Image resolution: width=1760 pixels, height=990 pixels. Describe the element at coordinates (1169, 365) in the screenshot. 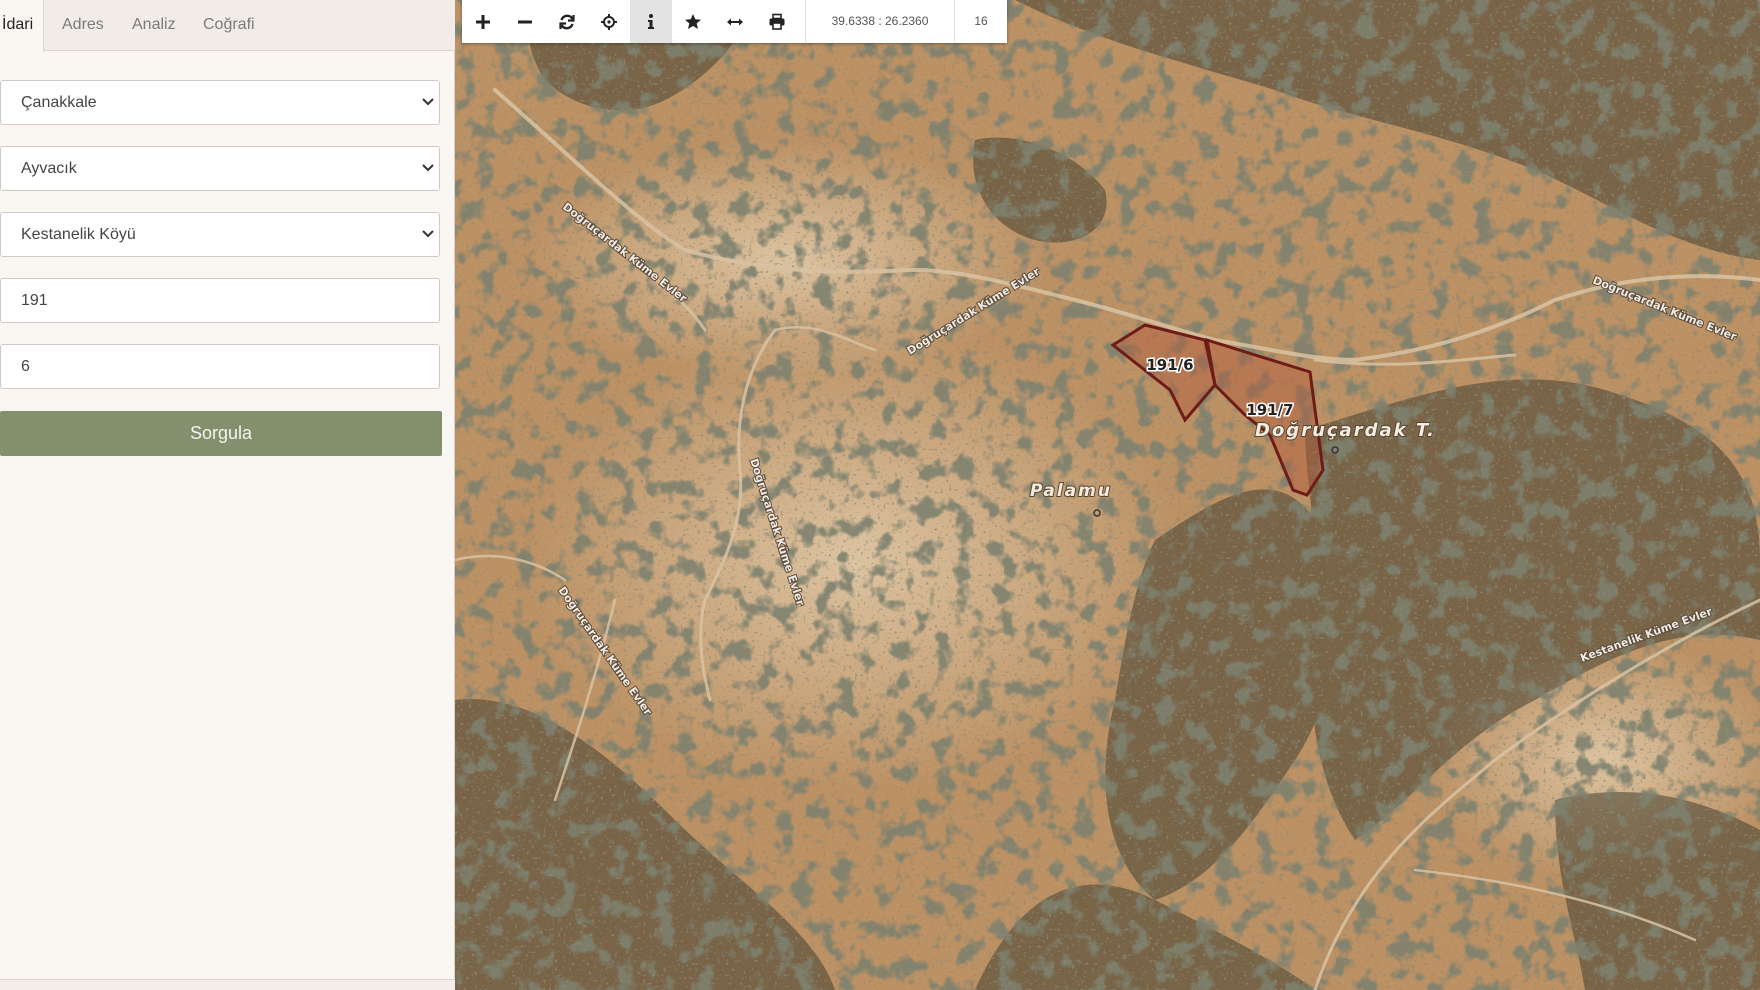

I see `parcel-label-191-6: 191/6` at that location.